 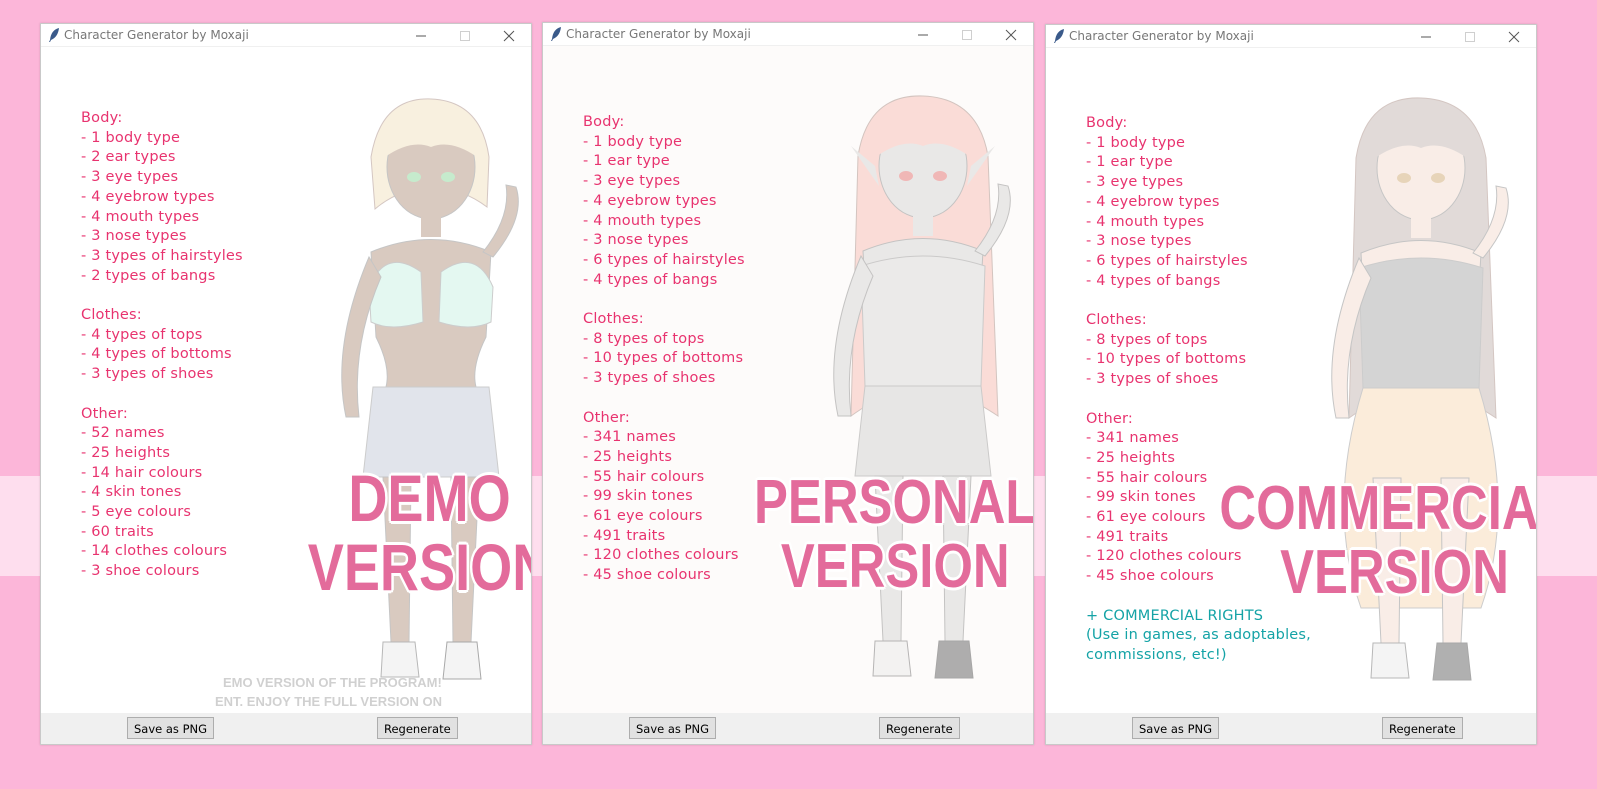 I want to click on other-stat: - 61 eye colours, so click(x=643, y=516).